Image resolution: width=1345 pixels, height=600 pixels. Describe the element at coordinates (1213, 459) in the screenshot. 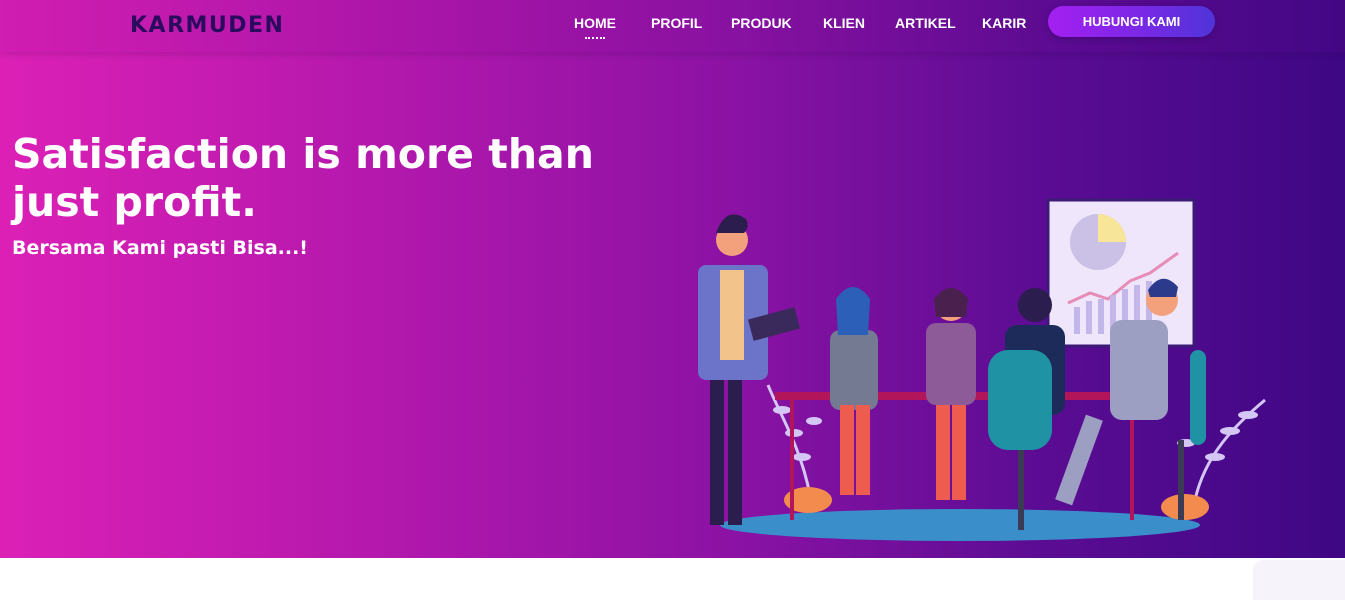

I see `right-plant` at that location.